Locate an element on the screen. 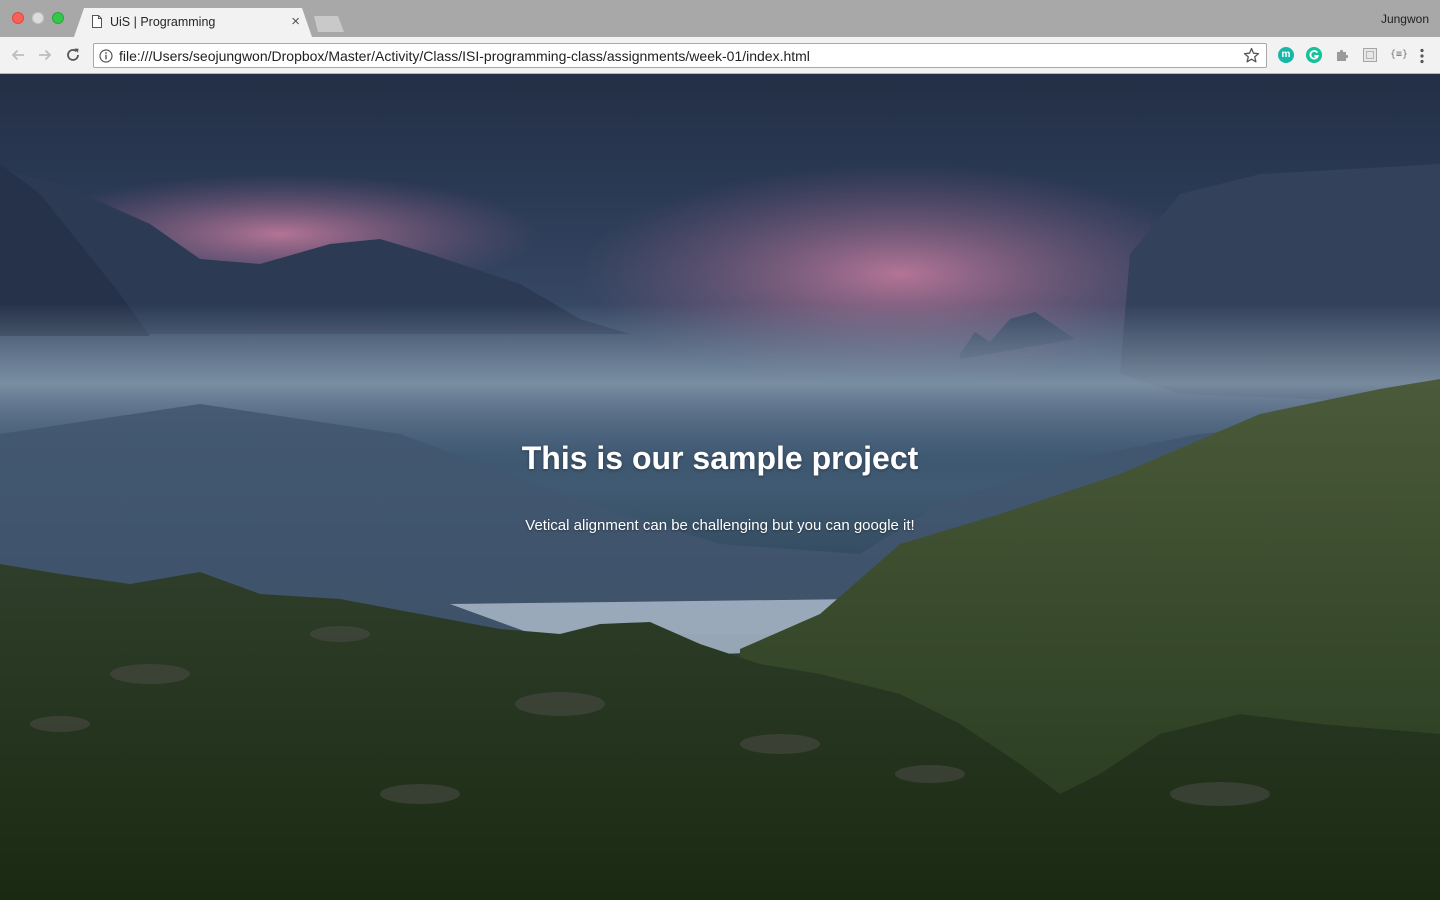 The image size is (1440, 900). tab-title: UiS | Programming is located at coordinates (163, 22).